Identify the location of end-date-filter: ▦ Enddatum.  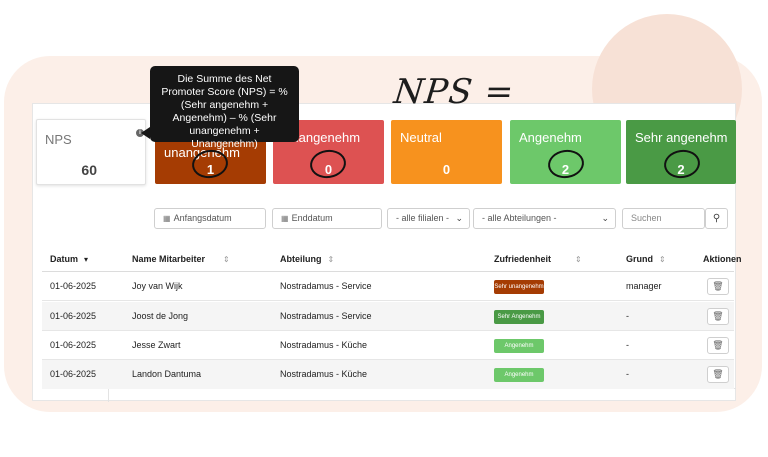
(327, 218).